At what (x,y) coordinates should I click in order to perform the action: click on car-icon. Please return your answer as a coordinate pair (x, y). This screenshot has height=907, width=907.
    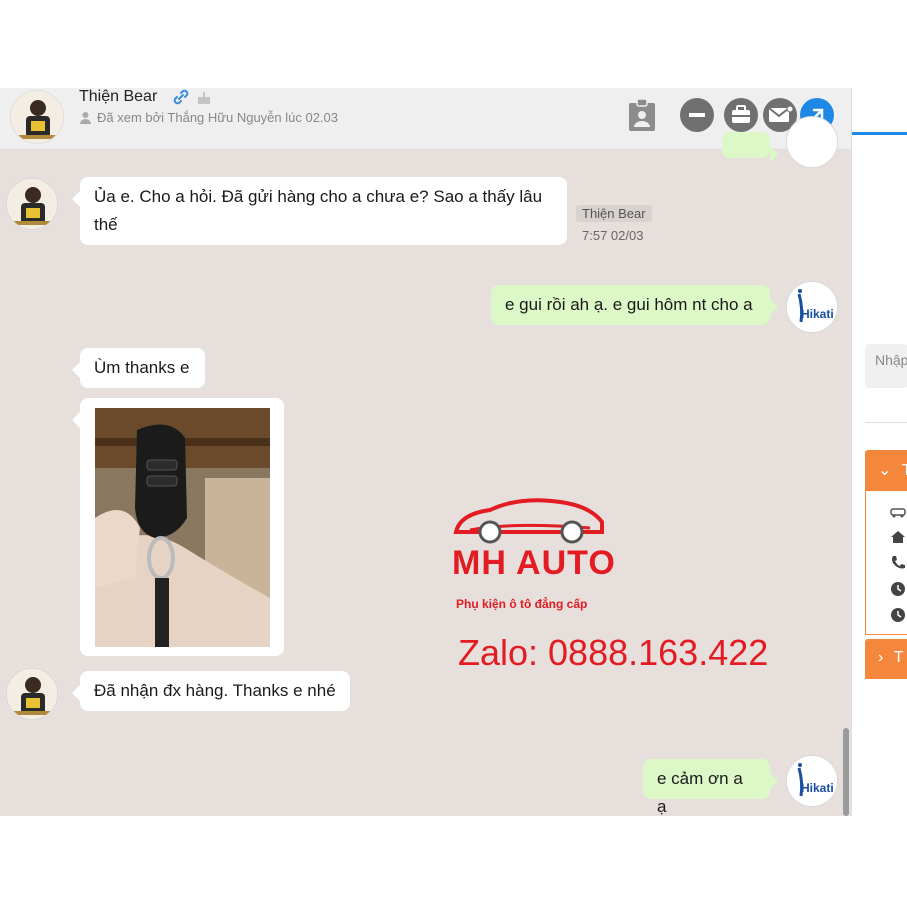
    Looking at the image, I should click on (898, 511).